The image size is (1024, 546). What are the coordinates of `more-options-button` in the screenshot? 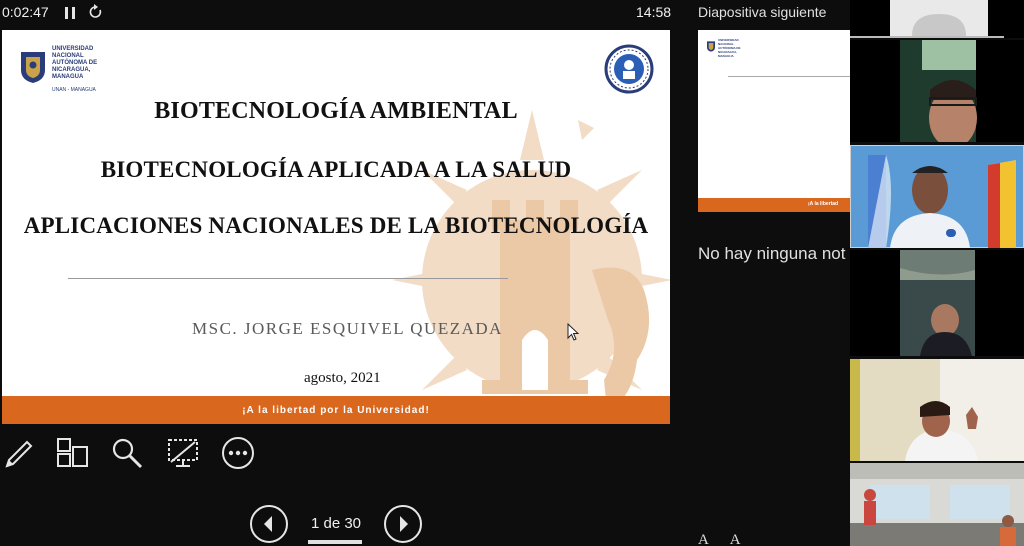 It's located at (238, 453).